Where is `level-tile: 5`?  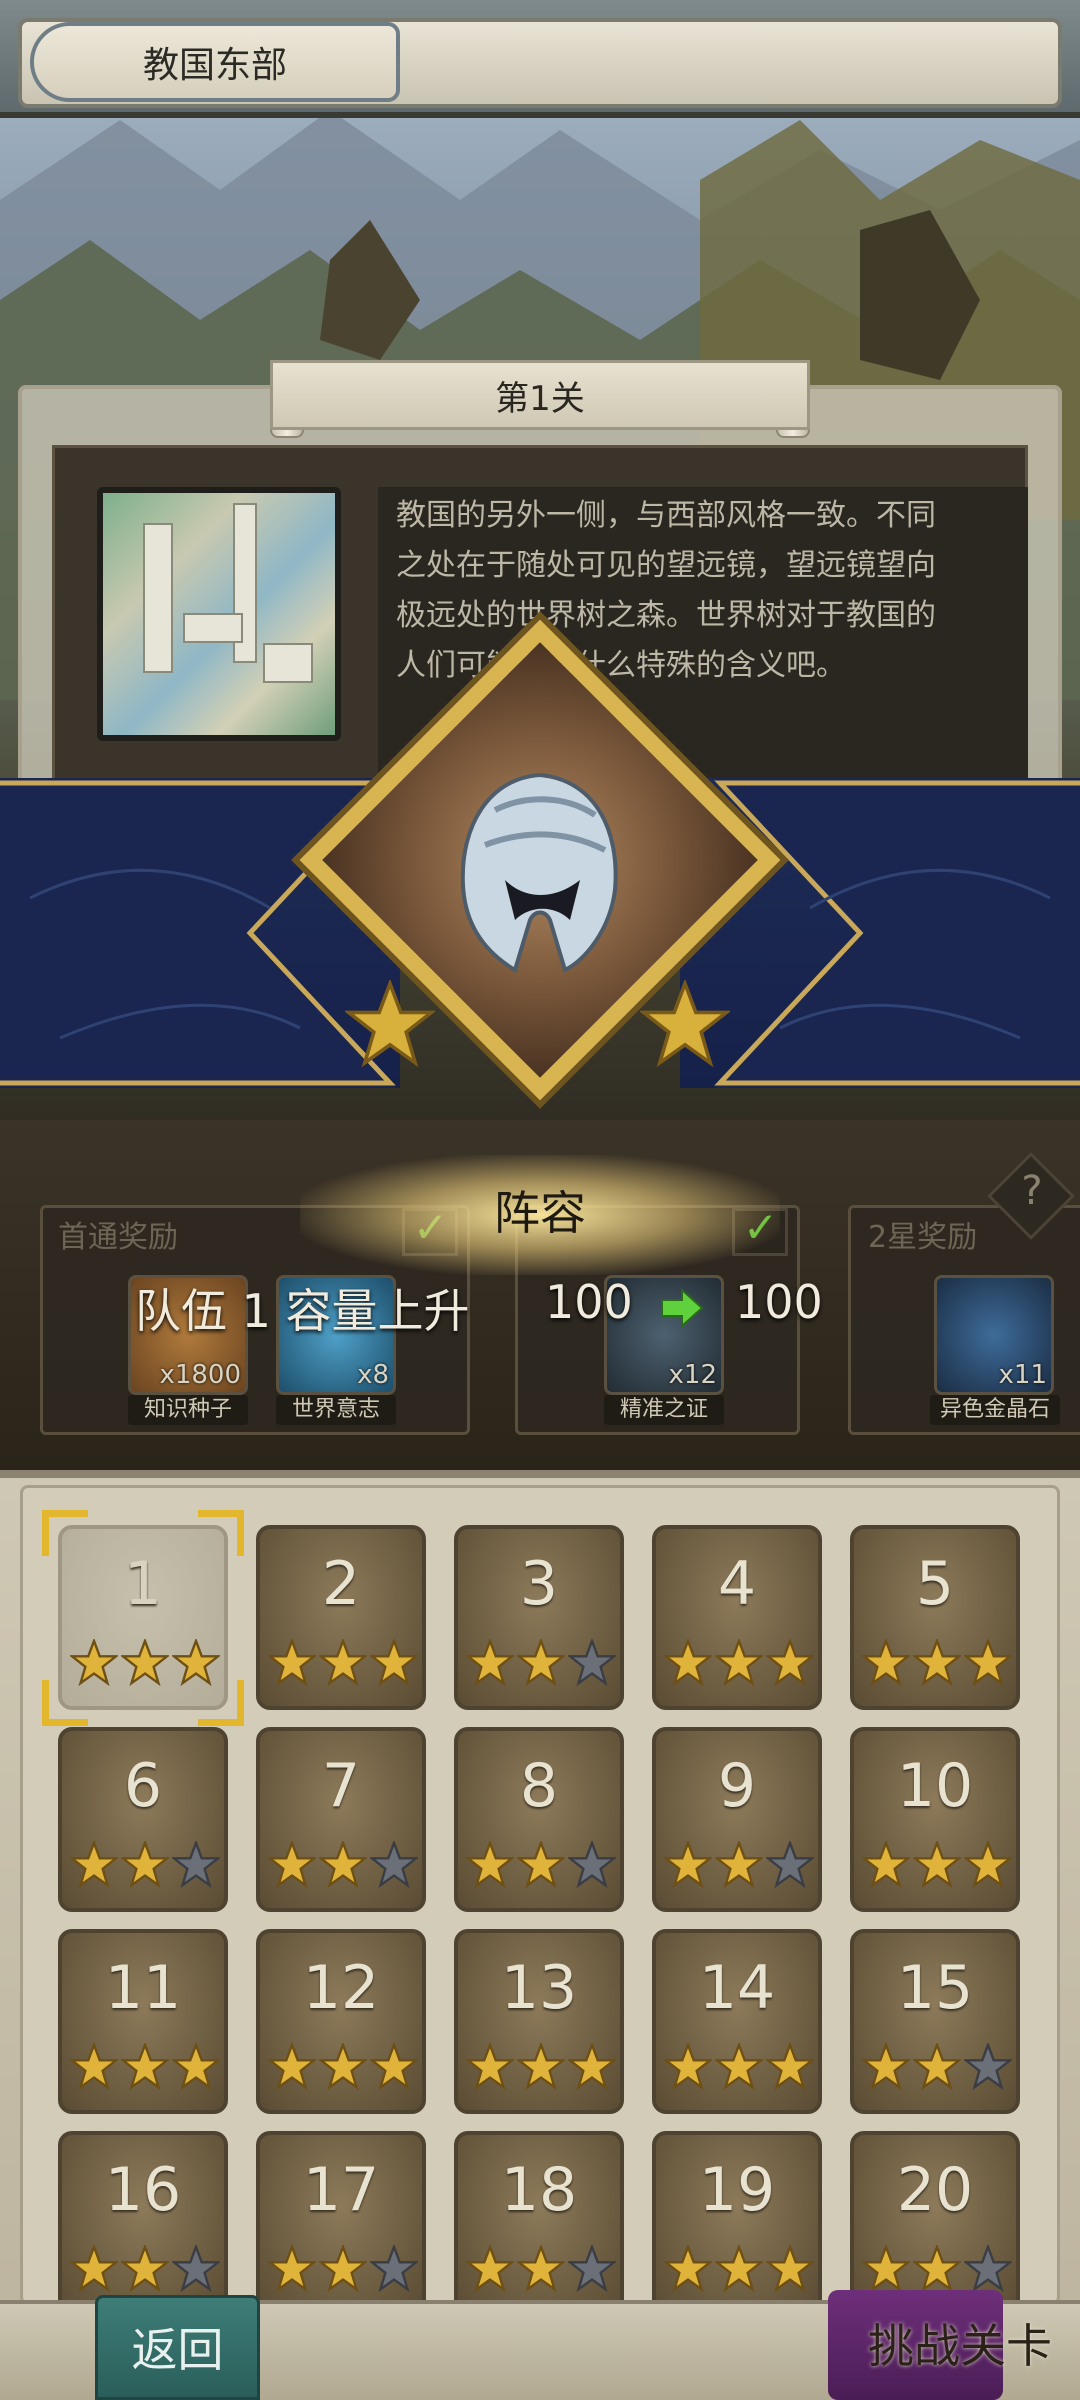
level-tile: 5 is located at coordinates (935, 1617).